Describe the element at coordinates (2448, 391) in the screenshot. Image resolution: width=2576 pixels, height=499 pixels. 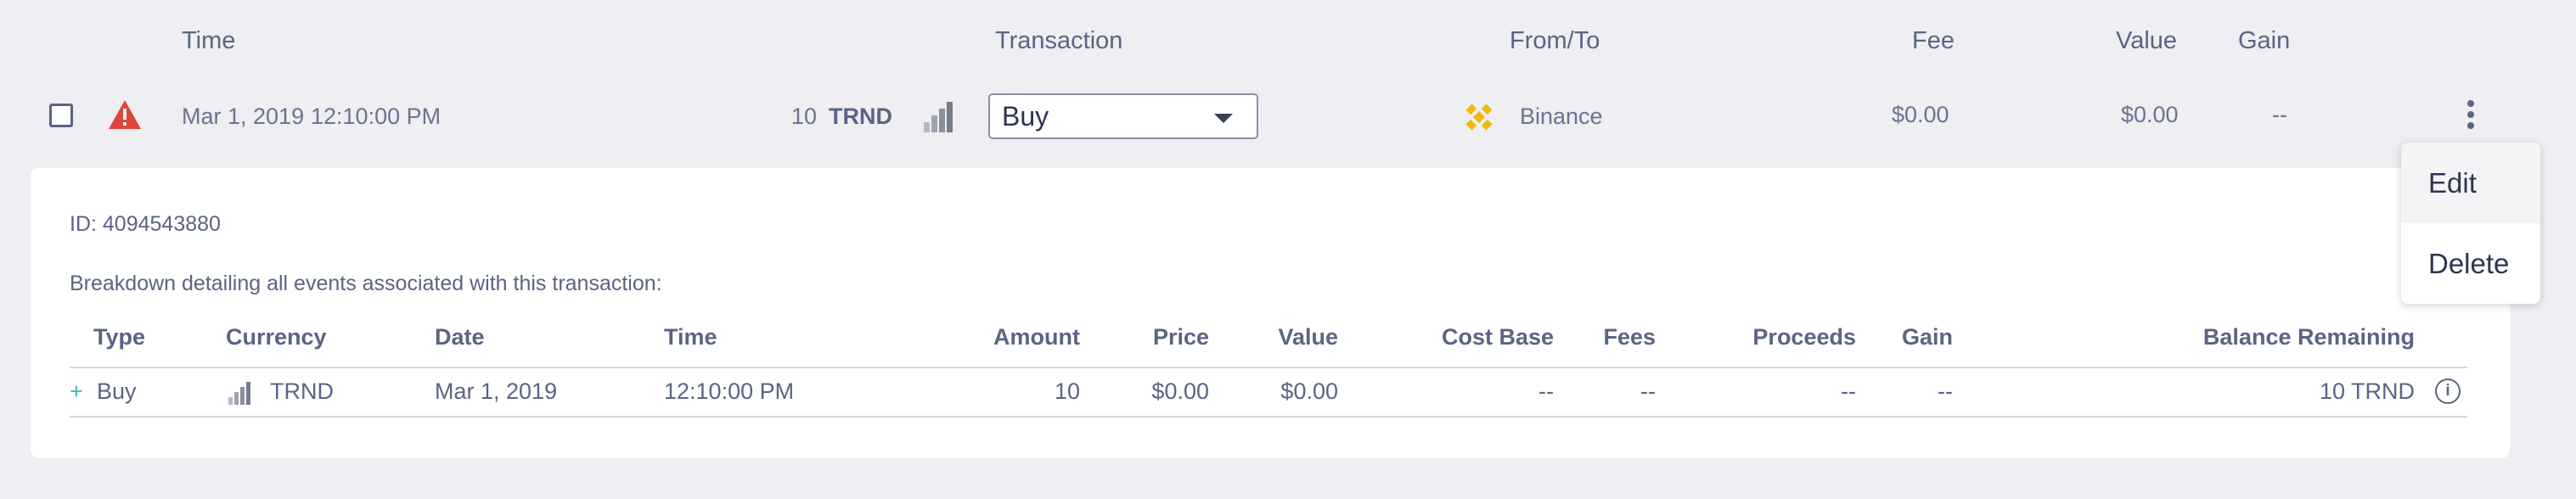
I see `info-icon: i` at that location.